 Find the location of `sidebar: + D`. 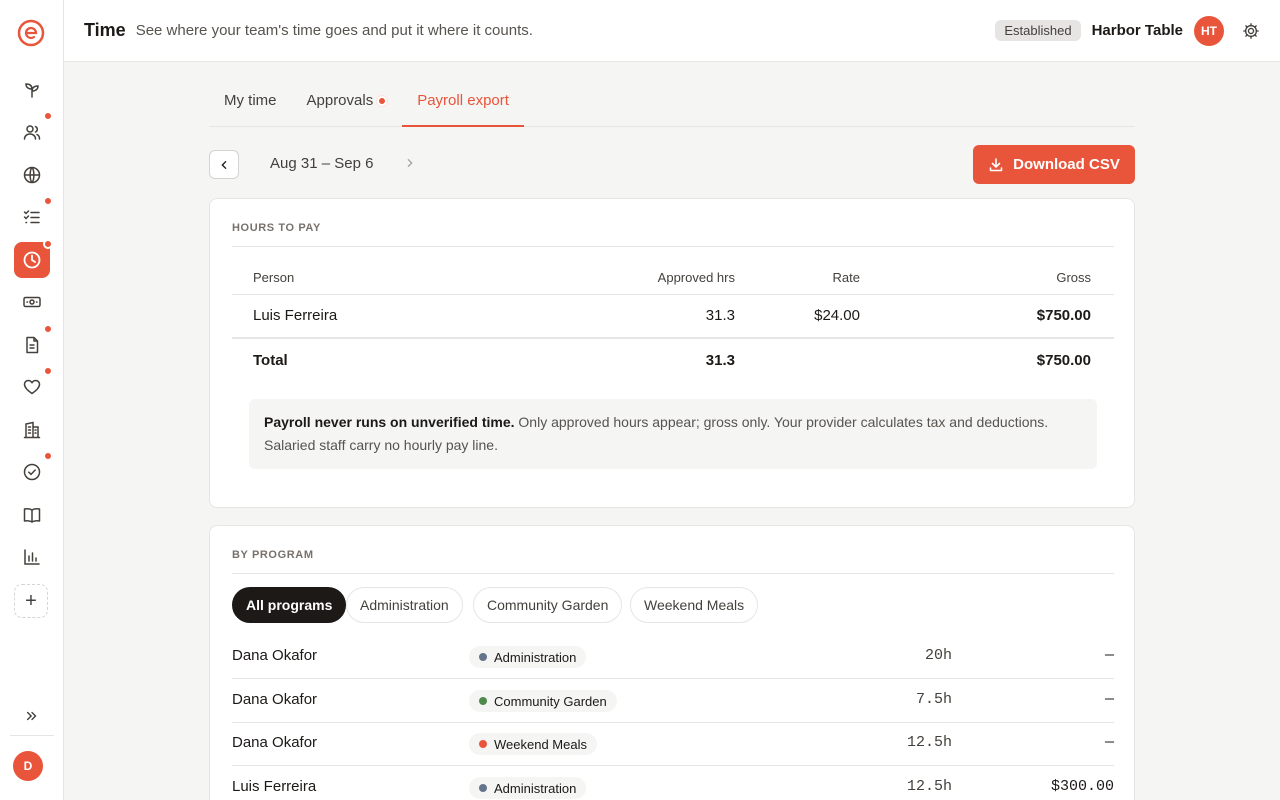

sidebar: + D is located at coordinates (32, 400).